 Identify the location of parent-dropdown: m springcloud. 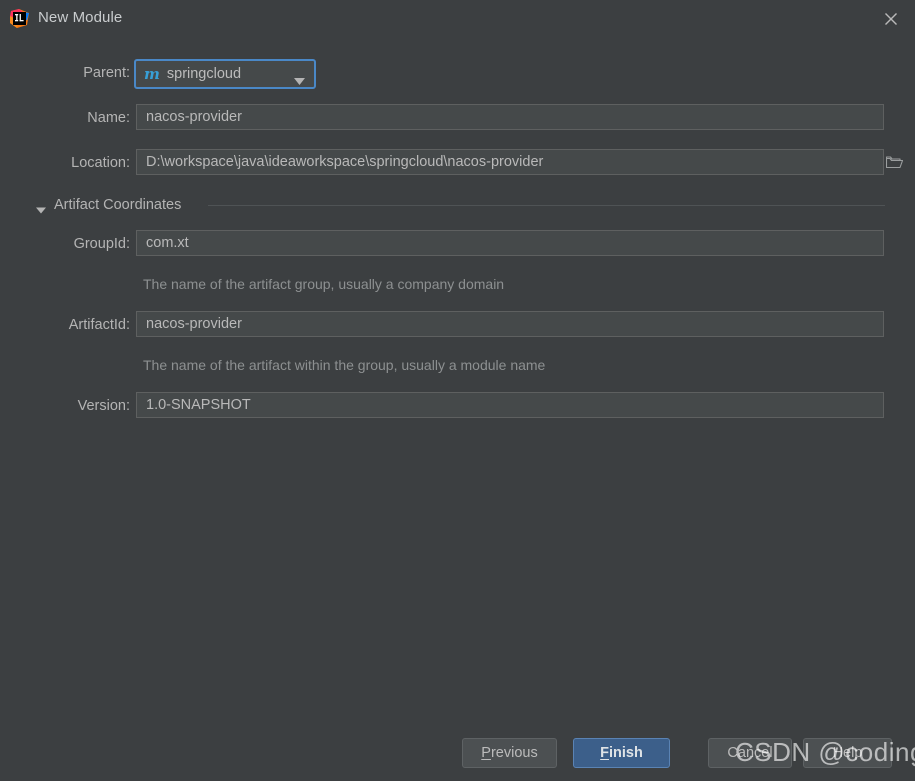
(225, 74).